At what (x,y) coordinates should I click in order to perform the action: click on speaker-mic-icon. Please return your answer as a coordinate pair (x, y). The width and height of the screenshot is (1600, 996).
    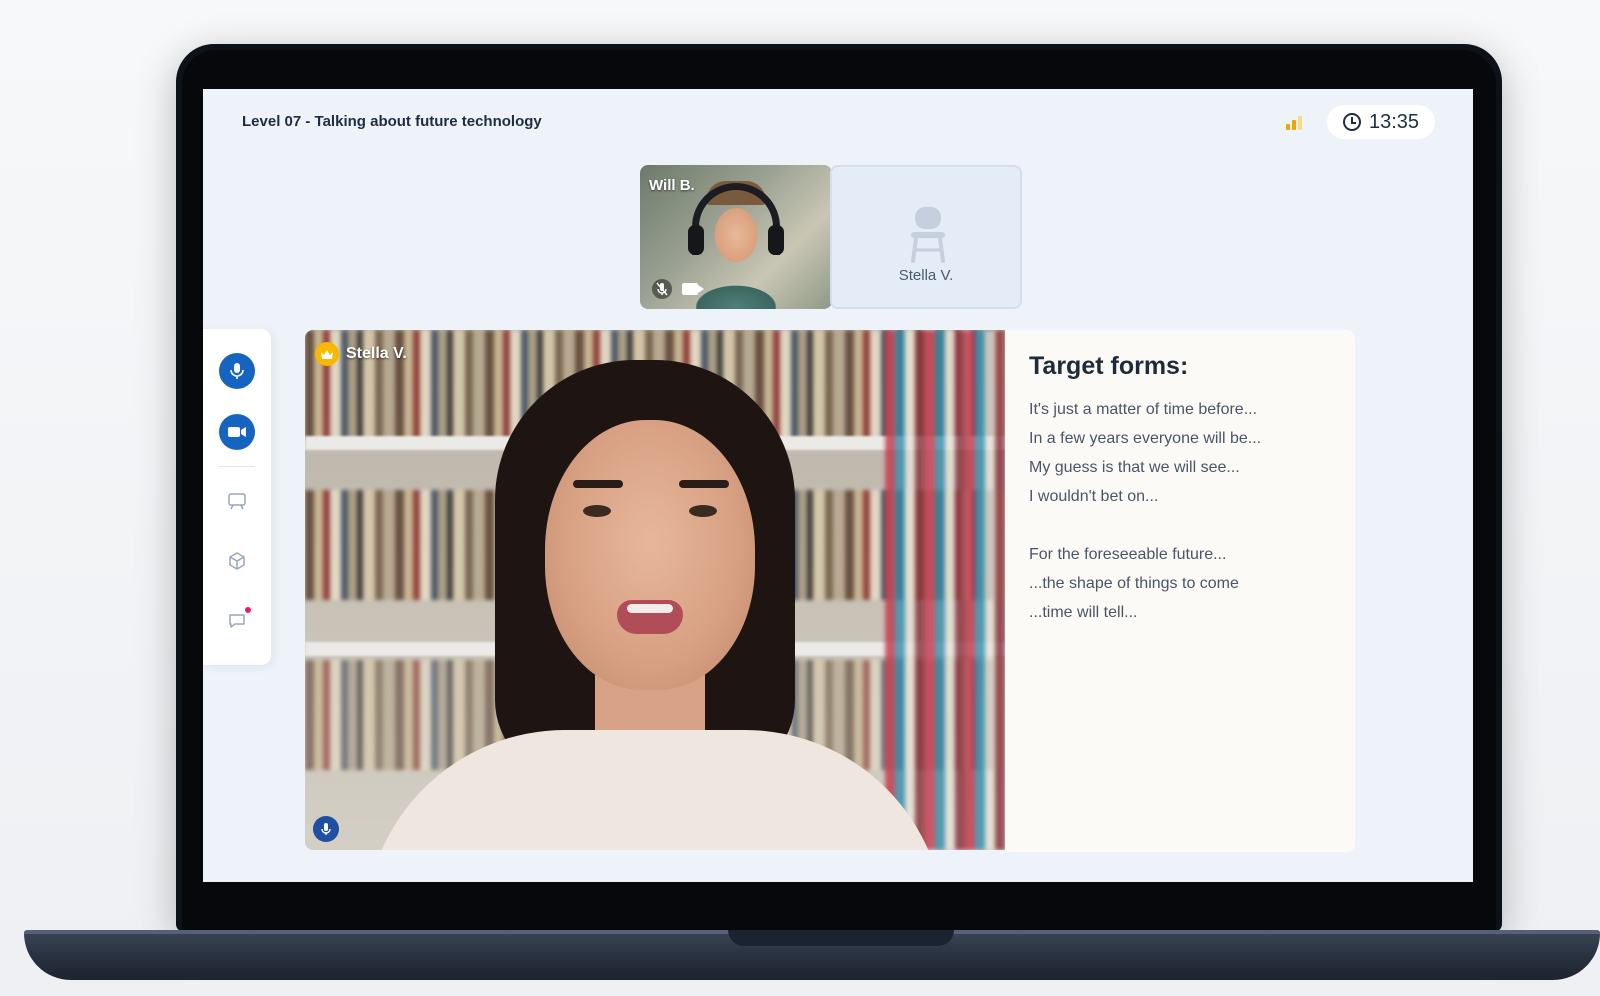
    Looking at the image, I should click on (326, 829).